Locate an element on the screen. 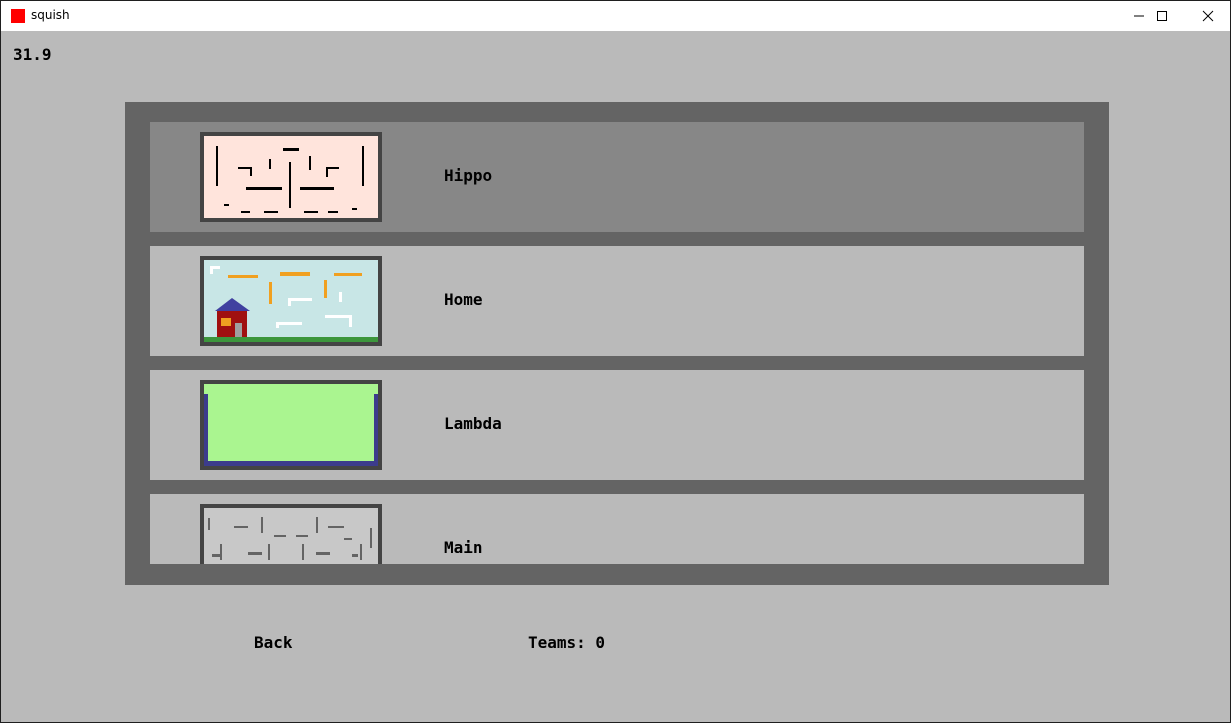 The image size is (1231, 723). map-name: Lambda is located at coordinates (473, 423).